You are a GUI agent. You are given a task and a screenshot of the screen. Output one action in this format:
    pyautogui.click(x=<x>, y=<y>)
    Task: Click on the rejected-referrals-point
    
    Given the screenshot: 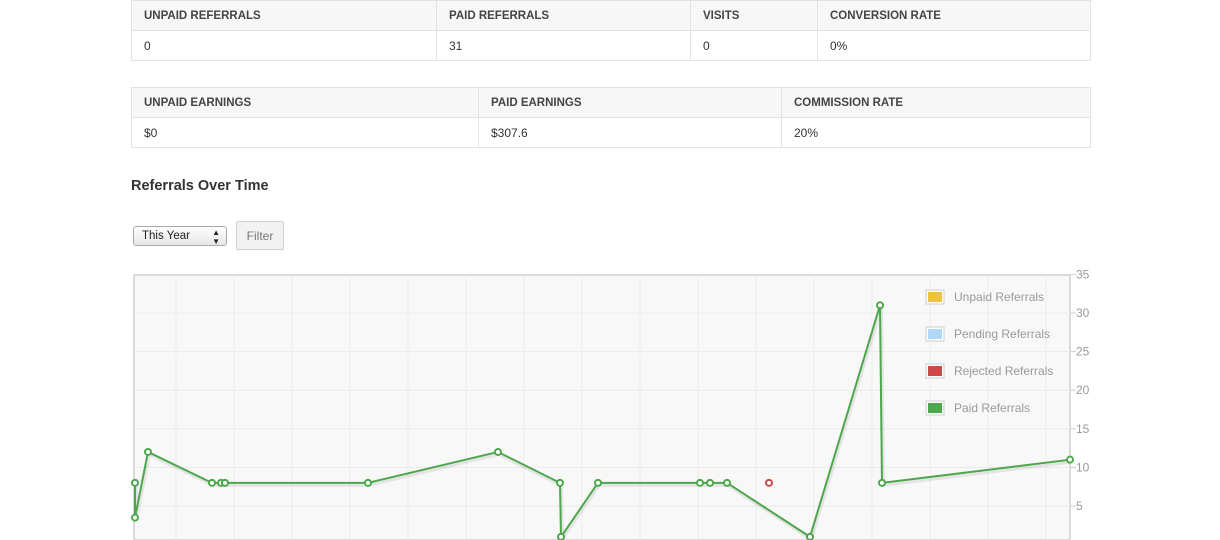 What is the action you would take?
    pyautogui.click(x=769, y=482)
    